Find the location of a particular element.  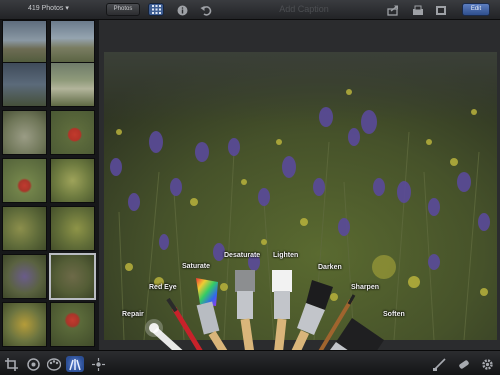

info-icon is located at coordinates (182, 10).